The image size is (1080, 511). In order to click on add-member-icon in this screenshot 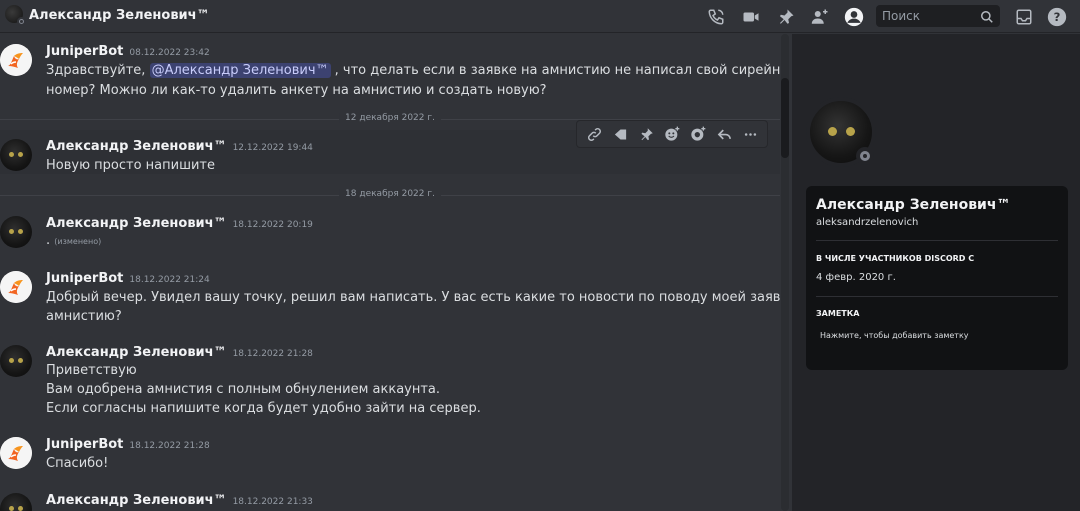, I will do `click(820, 17)`.